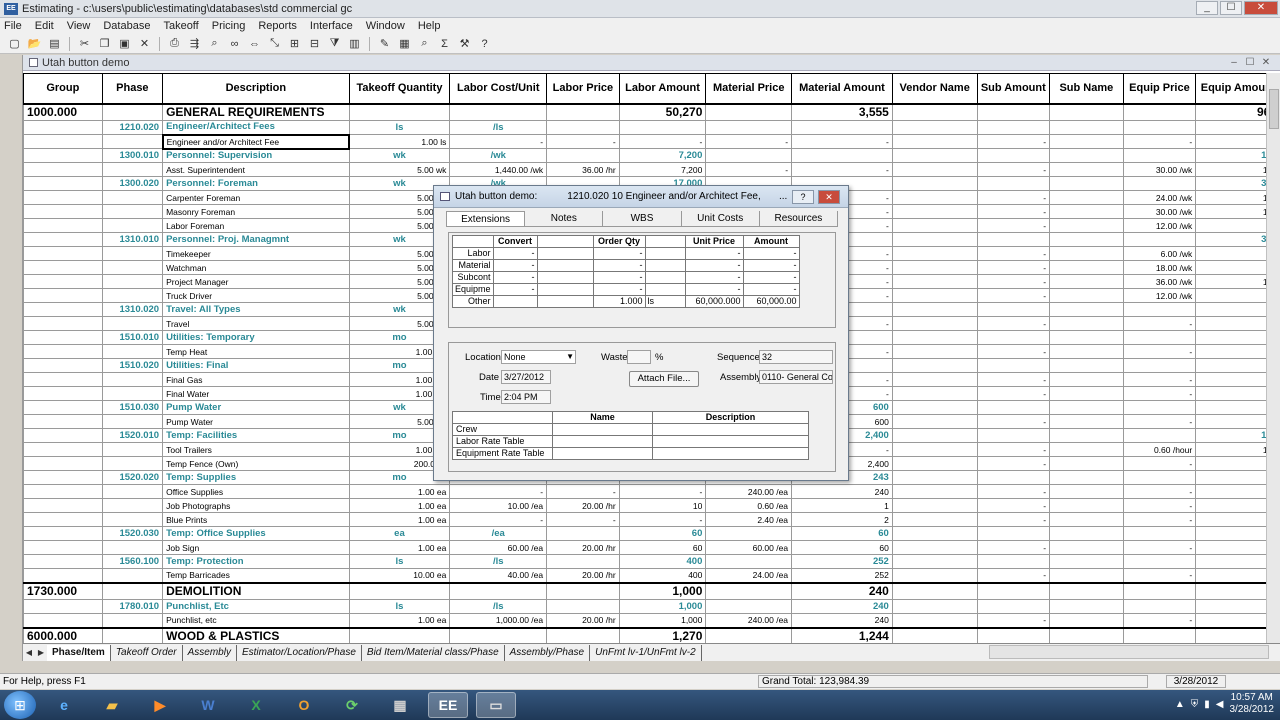 Image resolution: width=1280 pixels, height=720 pixels. What do you see at coordinates (256, 606) in the screenshot?
I see `cell-description: Punchlist, Etc` at bounding box center [256, 606].